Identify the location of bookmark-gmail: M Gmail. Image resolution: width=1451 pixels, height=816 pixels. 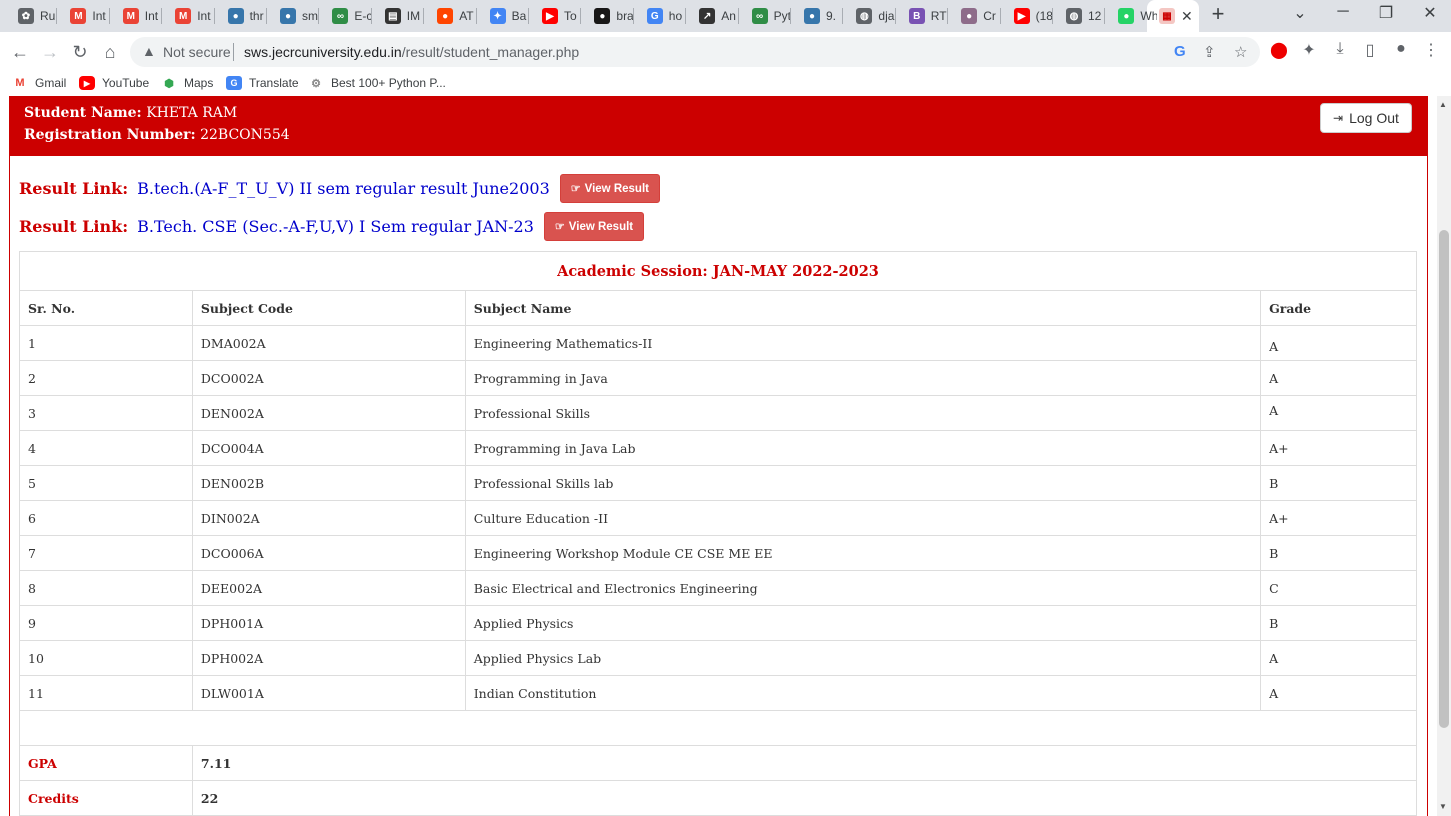
(39, 83).